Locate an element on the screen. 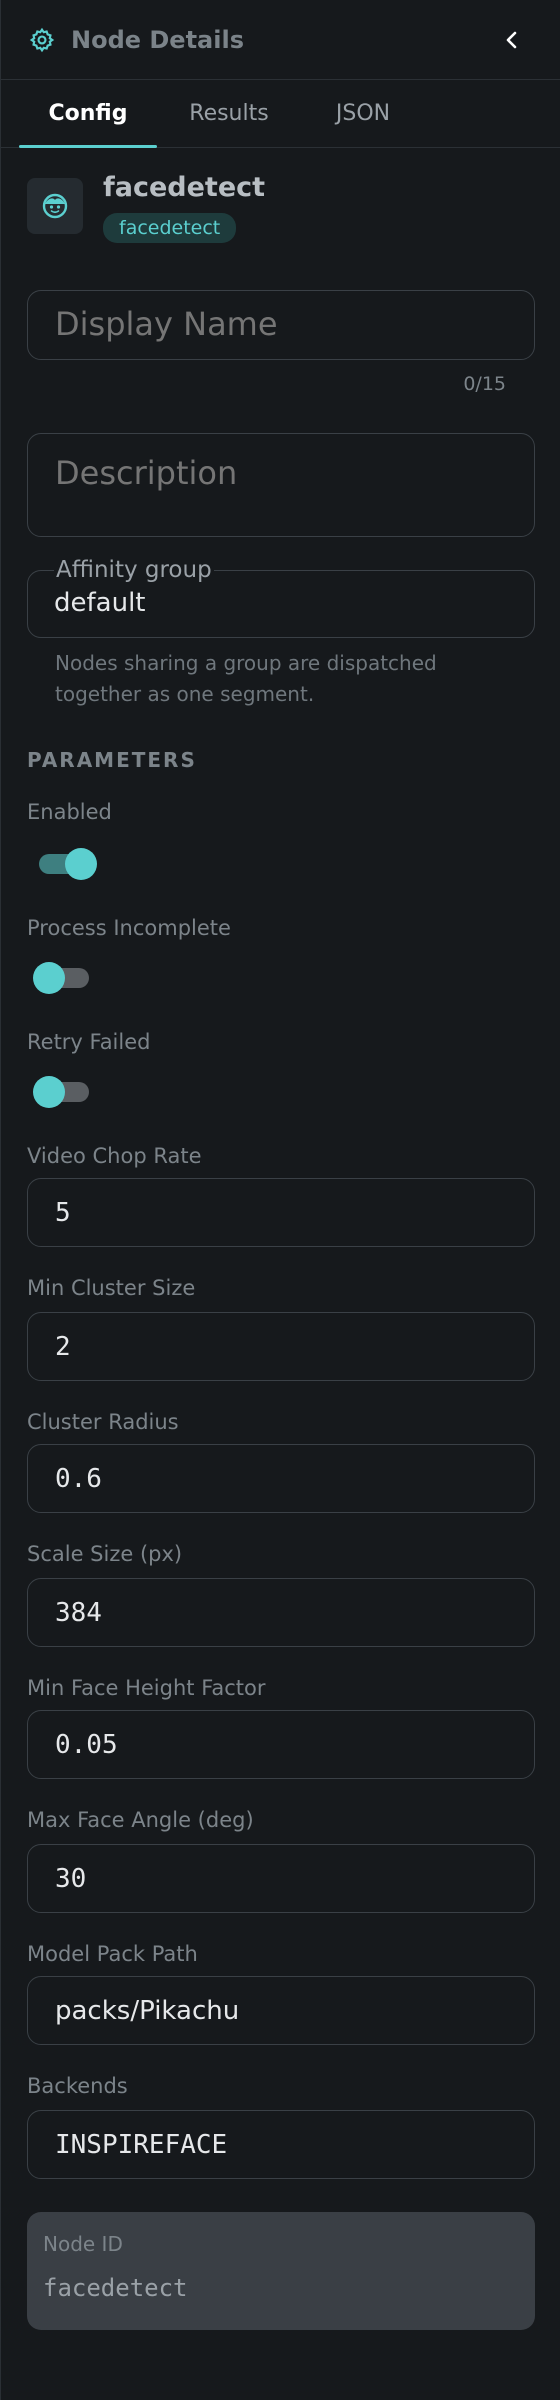 This screenshot has width=560, height=2400. description-input is located at coordinates (281, 484).